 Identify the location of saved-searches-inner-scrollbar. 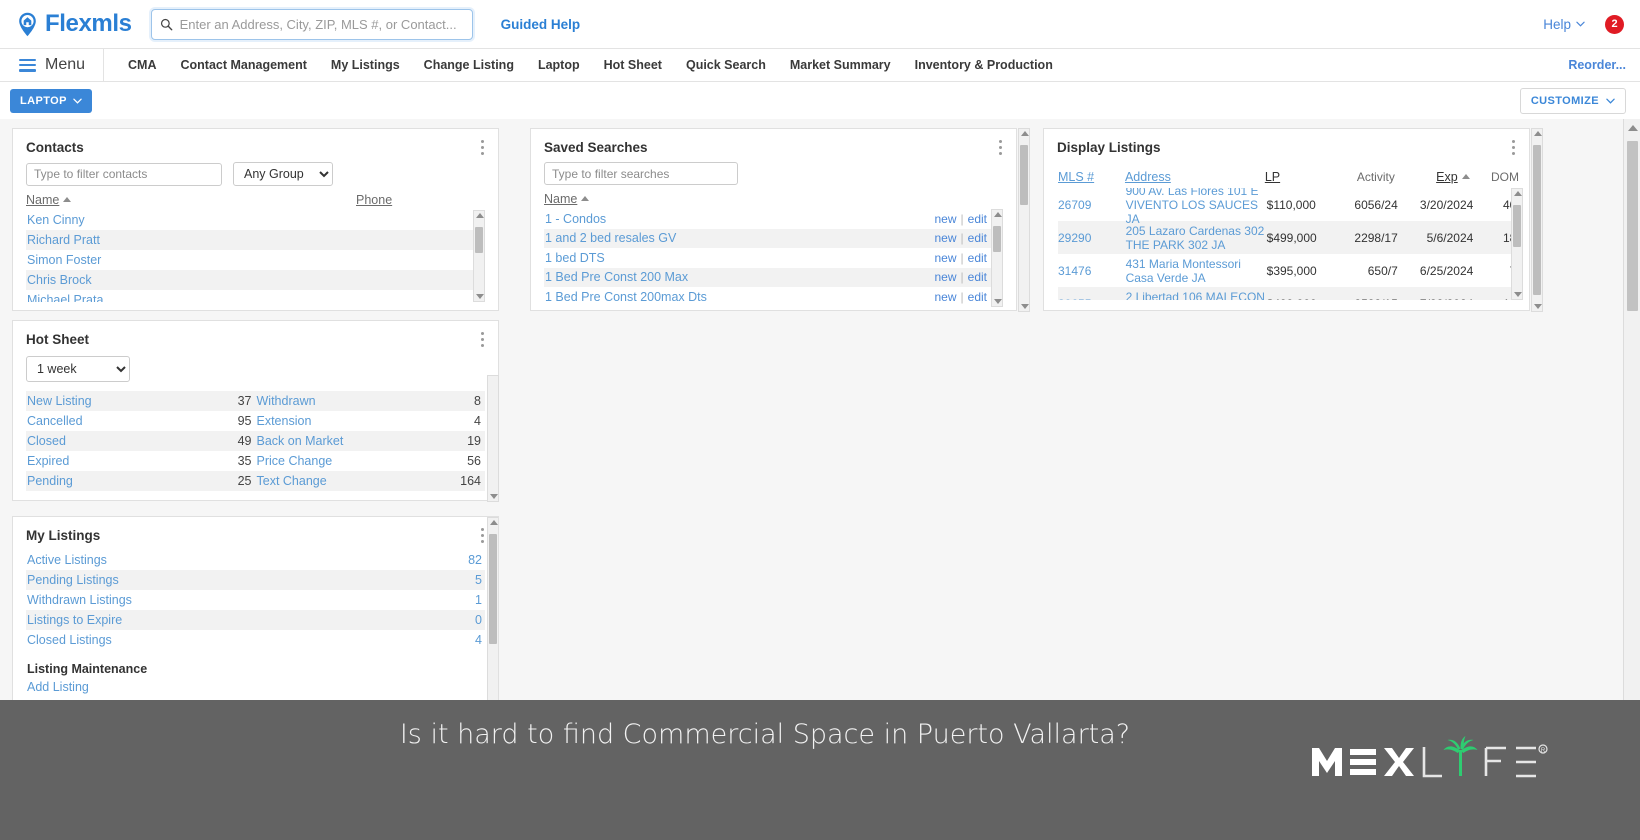
(997, 258).